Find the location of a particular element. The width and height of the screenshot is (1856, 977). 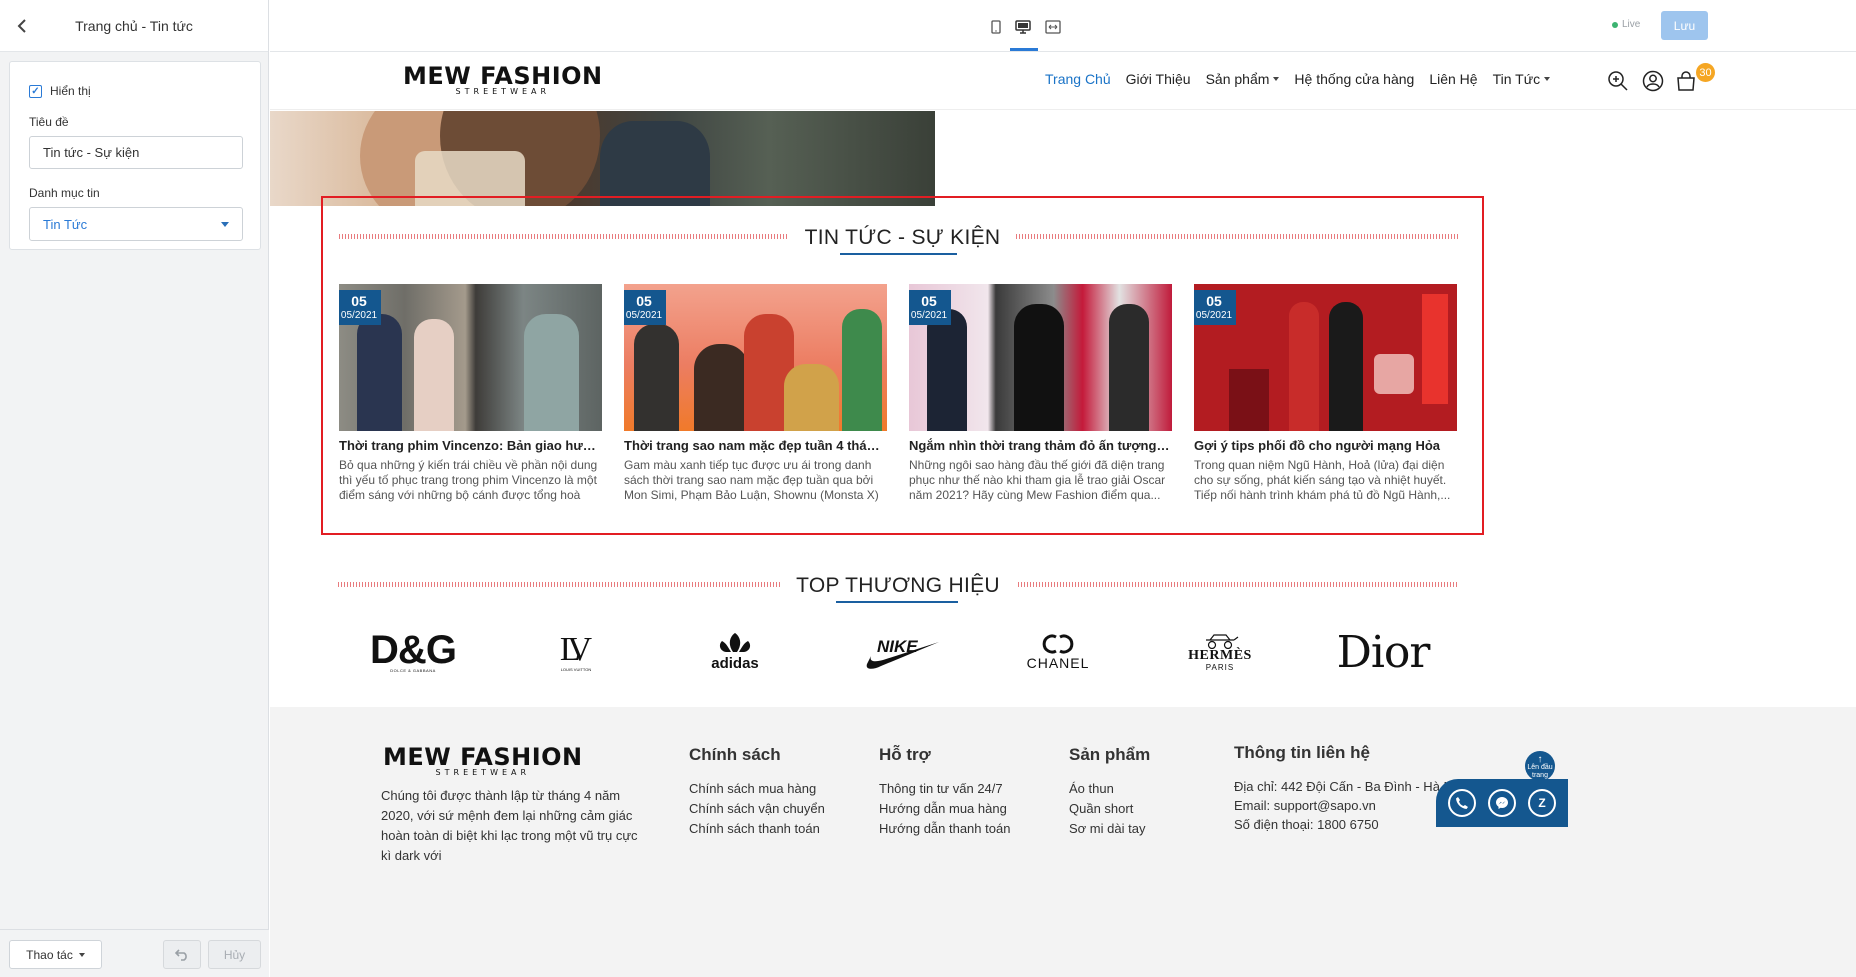

panel-title: Trang chủ - Tin tức is located at coordinates (134, 25).